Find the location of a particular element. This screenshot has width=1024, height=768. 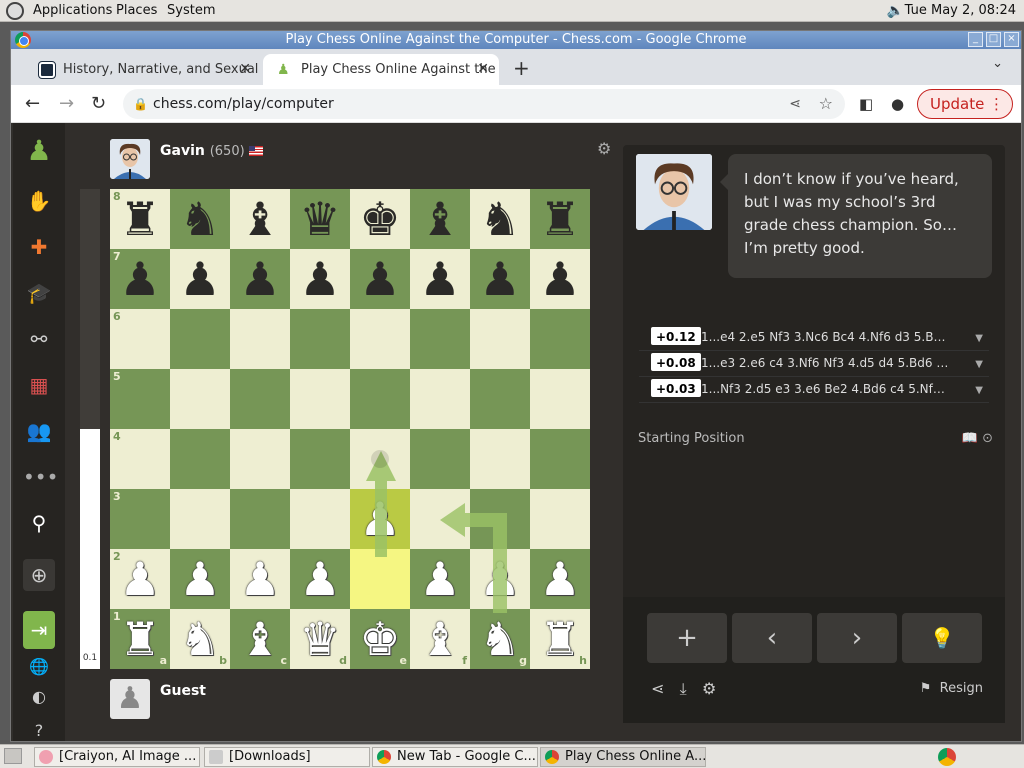

square-g2: ♟ is located at coordinates (500, 579).